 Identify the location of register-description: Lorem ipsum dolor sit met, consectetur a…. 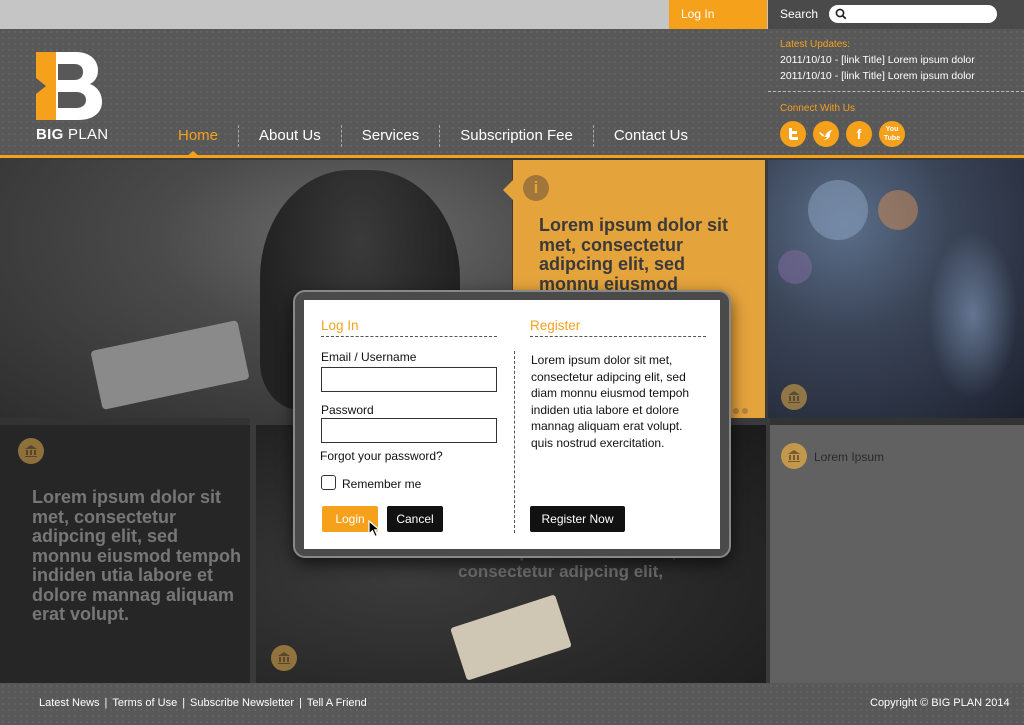
(610, 401).